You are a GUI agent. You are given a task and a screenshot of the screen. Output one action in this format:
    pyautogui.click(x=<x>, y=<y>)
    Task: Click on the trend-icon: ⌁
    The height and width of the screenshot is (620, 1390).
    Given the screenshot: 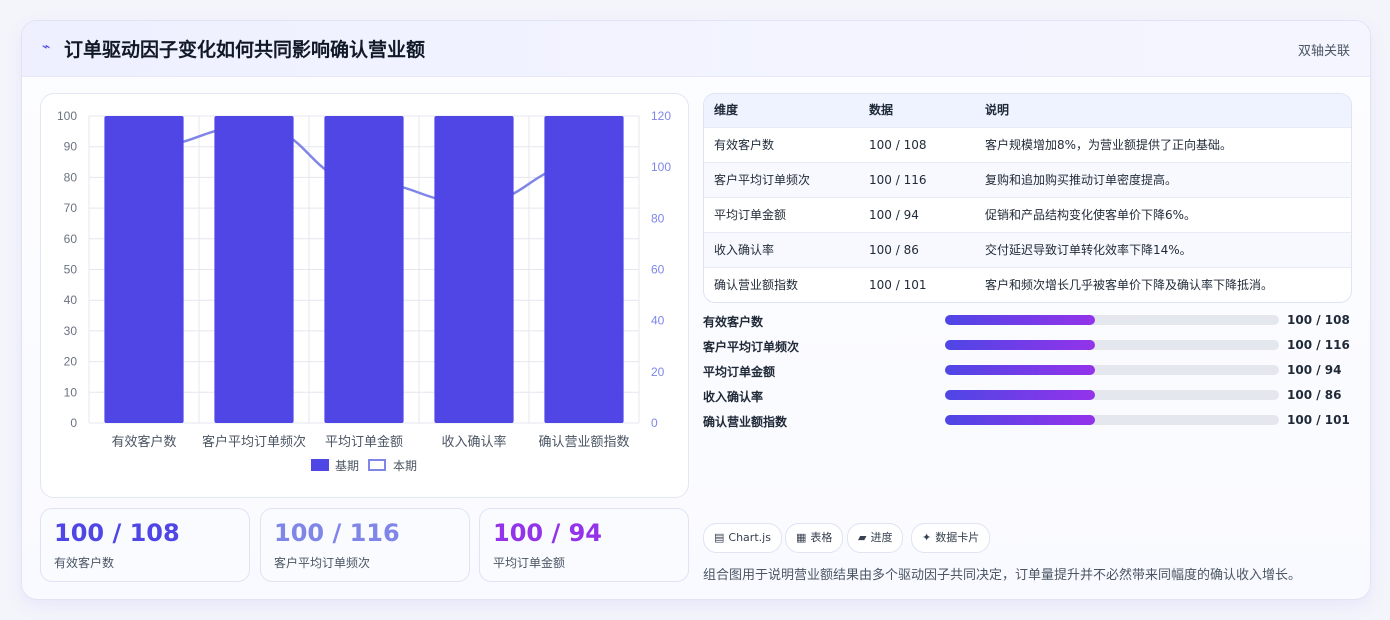 What is the action you would take?
    pyautogui.click(x=46, y=47)
    